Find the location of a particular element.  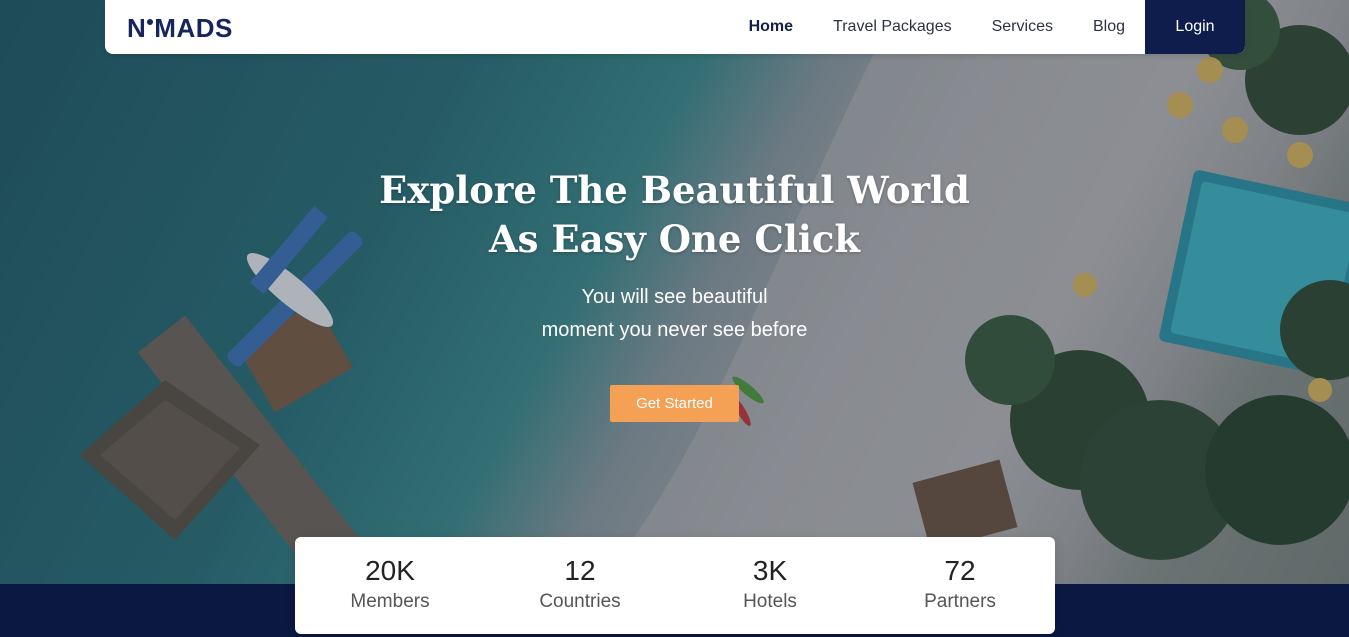

nav-link-home: Home is located at coordinates (771, 27).